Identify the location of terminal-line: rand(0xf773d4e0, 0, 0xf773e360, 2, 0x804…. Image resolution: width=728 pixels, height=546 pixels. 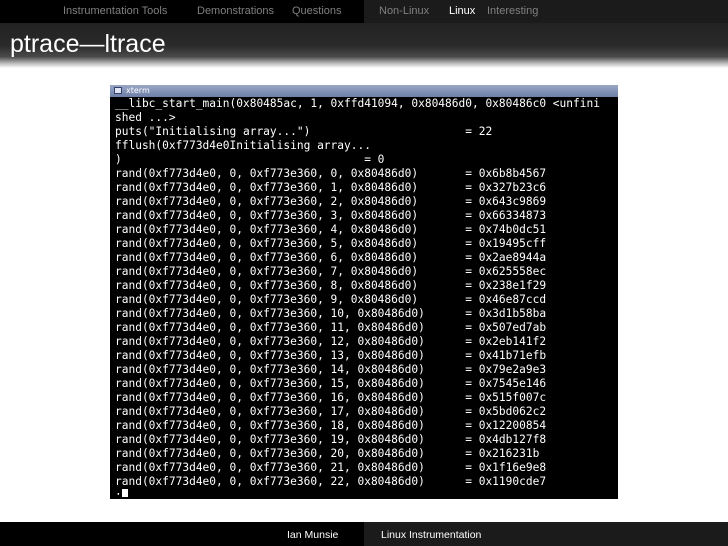
(331, 201).